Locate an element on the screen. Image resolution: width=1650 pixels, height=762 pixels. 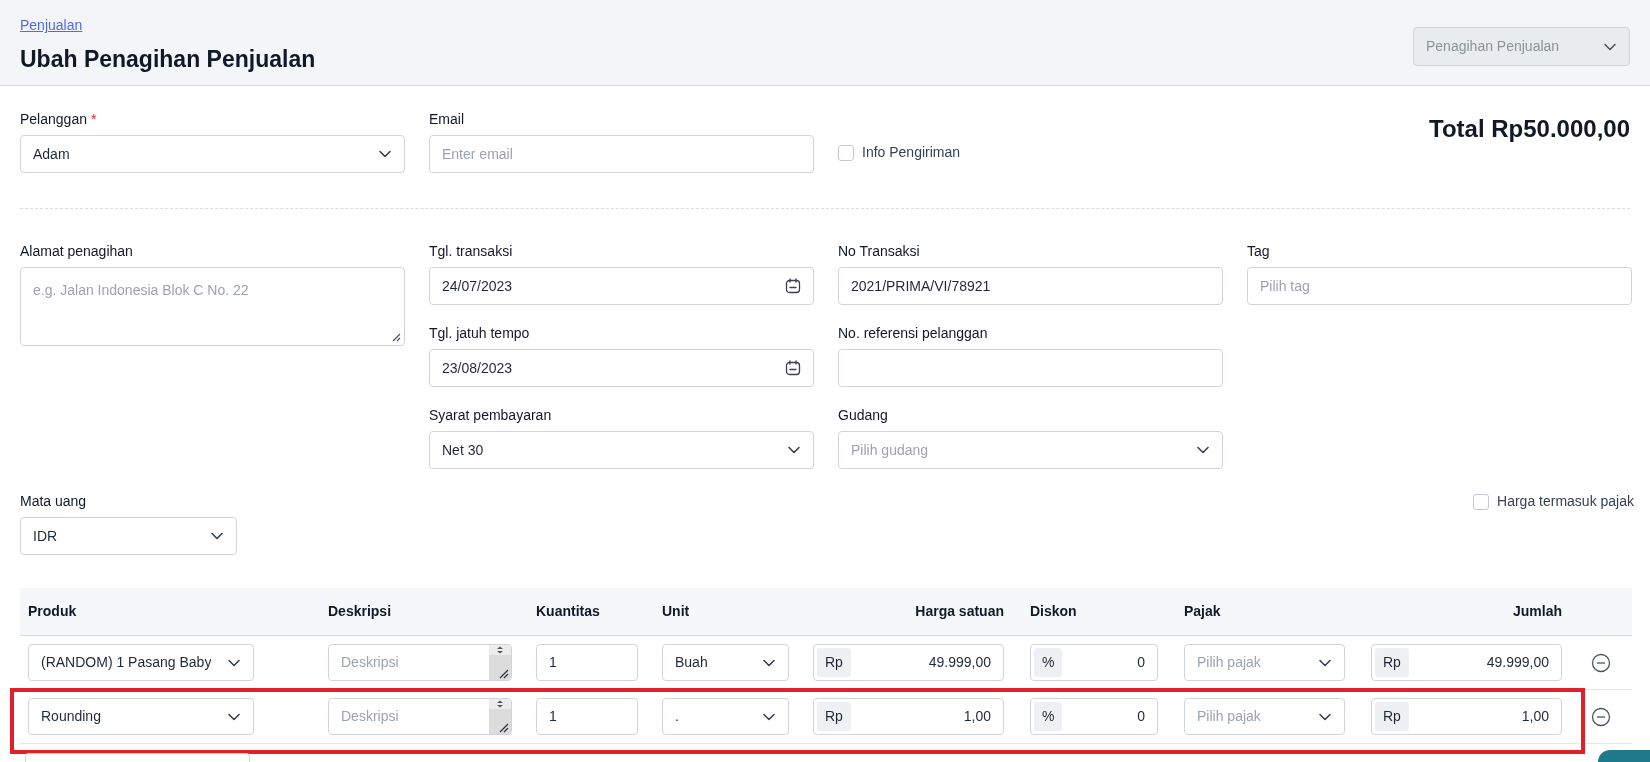
column-header: Jumlah is located at coordinates (1537, 611).